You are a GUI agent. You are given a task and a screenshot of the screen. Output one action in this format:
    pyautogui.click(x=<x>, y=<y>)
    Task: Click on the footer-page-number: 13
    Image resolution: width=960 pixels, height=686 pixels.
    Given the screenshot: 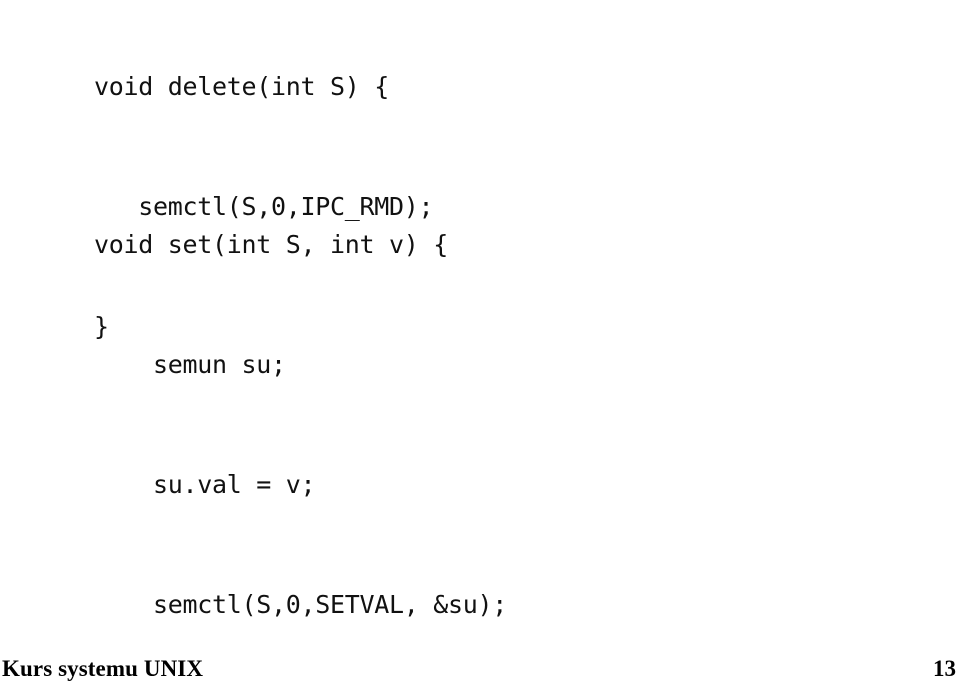 What is the action you would take?
    pyautogui.click(x=944, y=668)
    